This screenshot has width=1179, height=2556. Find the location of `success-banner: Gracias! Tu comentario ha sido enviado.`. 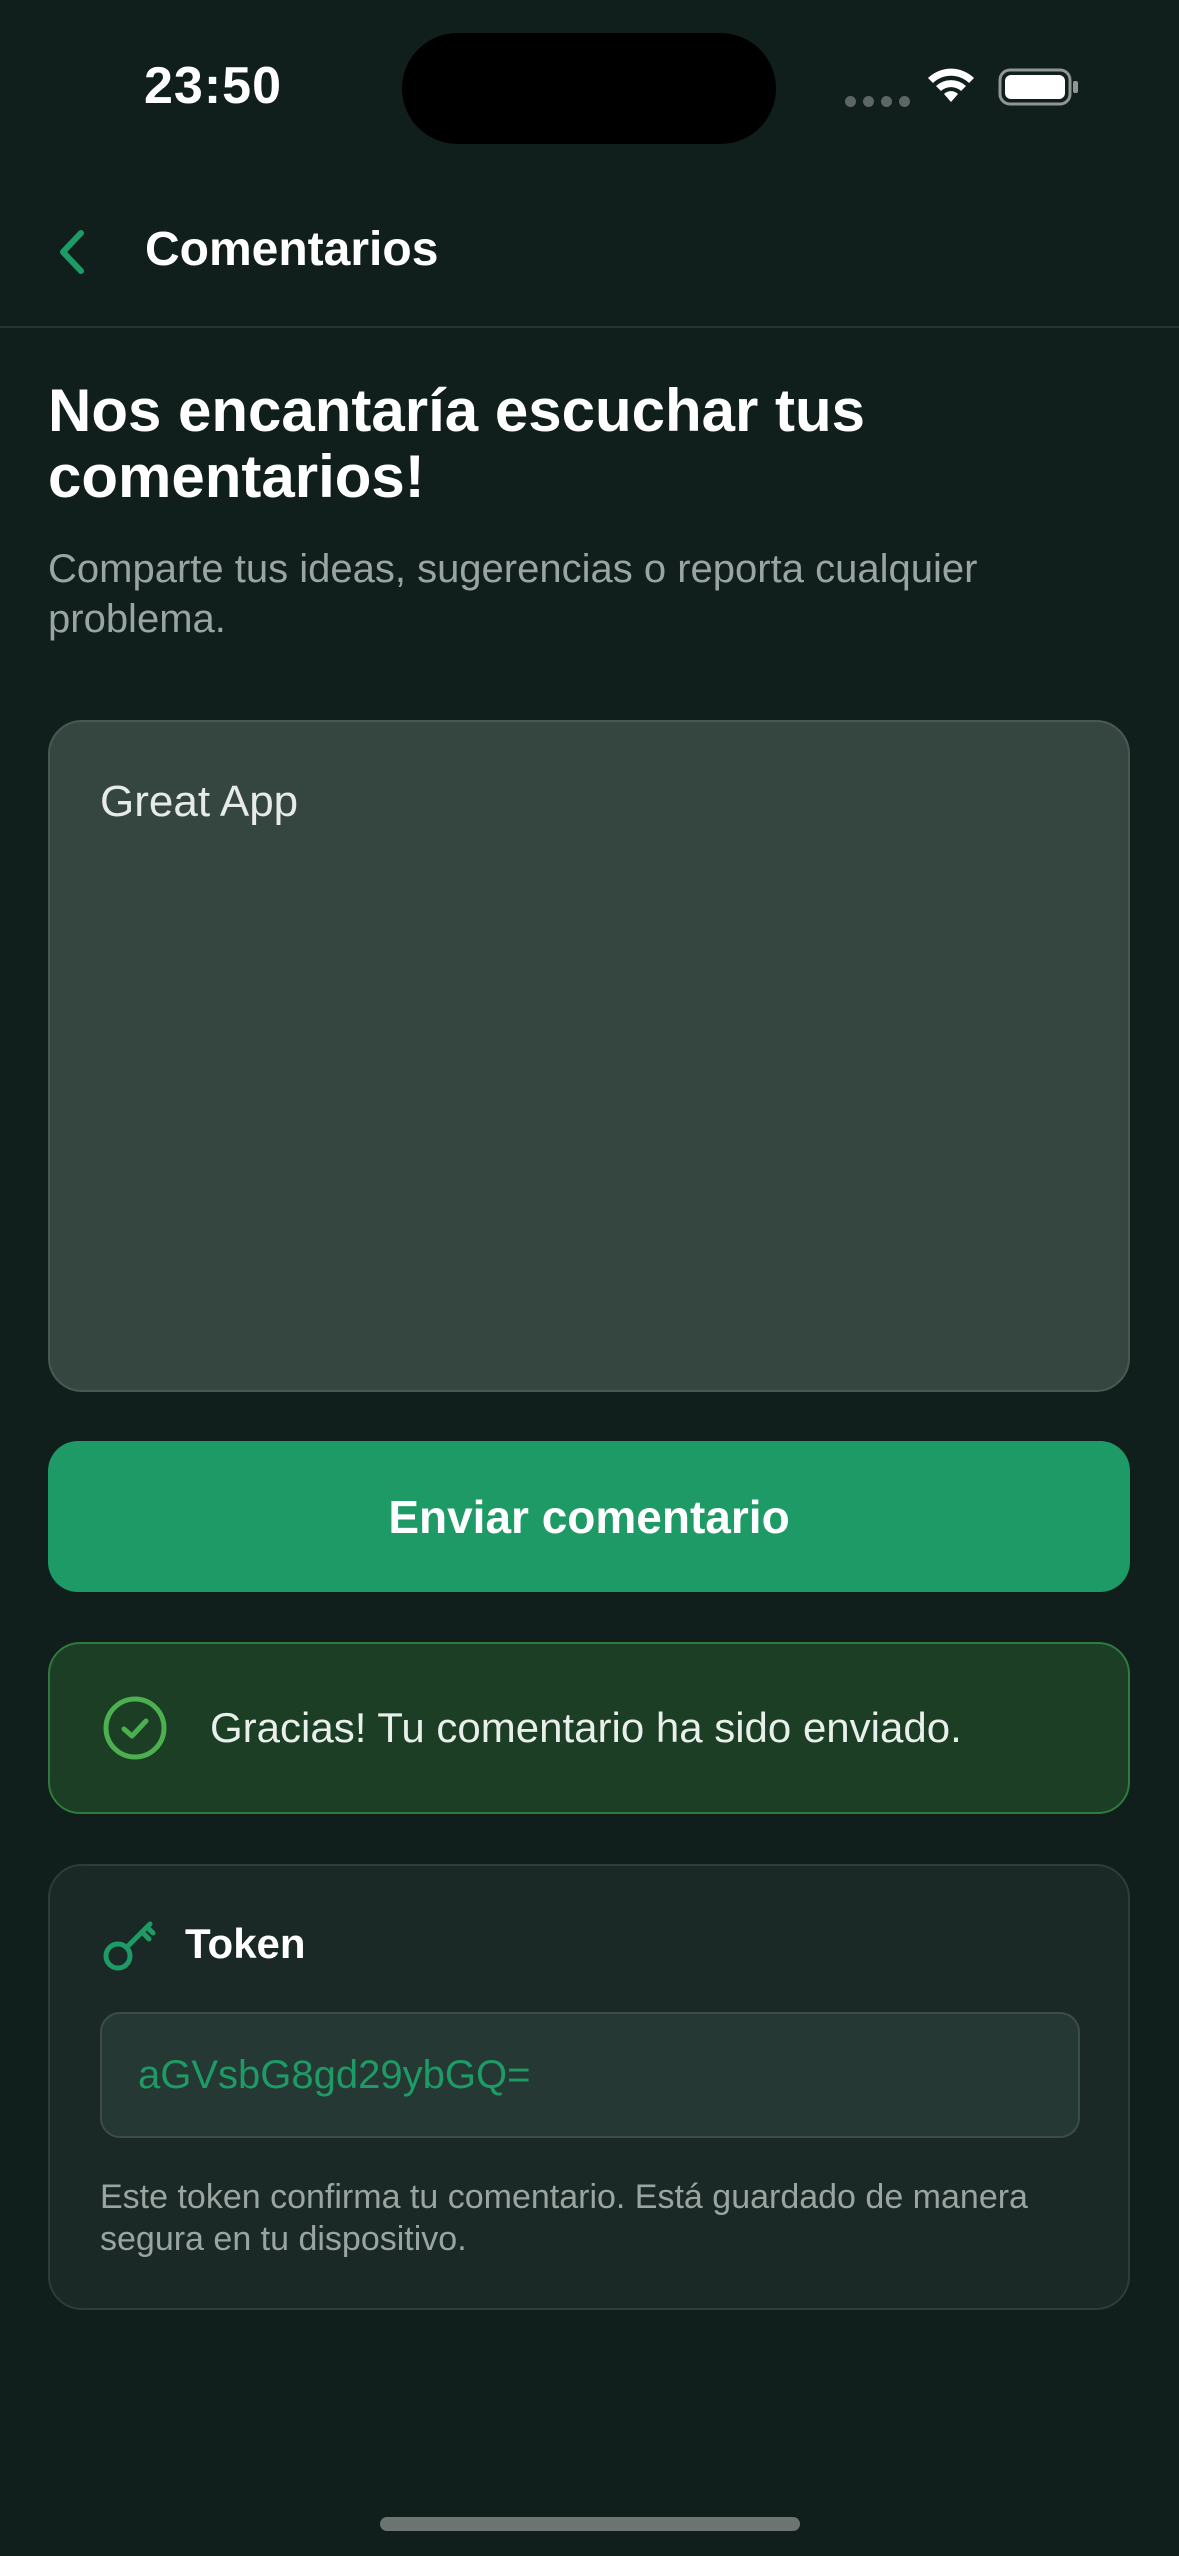

success-banner: Gracias! Tu comentario ha sido enviado. is located at coordinates (589, 1728).